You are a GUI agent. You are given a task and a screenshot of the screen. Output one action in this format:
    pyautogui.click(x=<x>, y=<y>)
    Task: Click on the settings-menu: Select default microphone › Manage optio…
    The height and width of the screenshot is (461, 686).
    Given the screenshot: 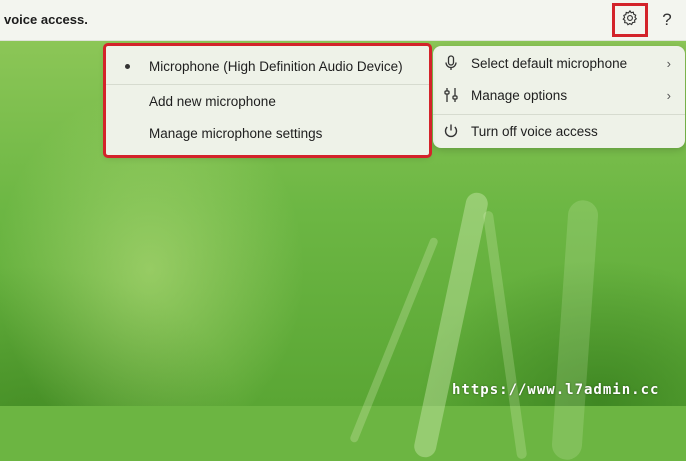 What is the action you would take?
    pyautogui.click(x=559, y=97)
    